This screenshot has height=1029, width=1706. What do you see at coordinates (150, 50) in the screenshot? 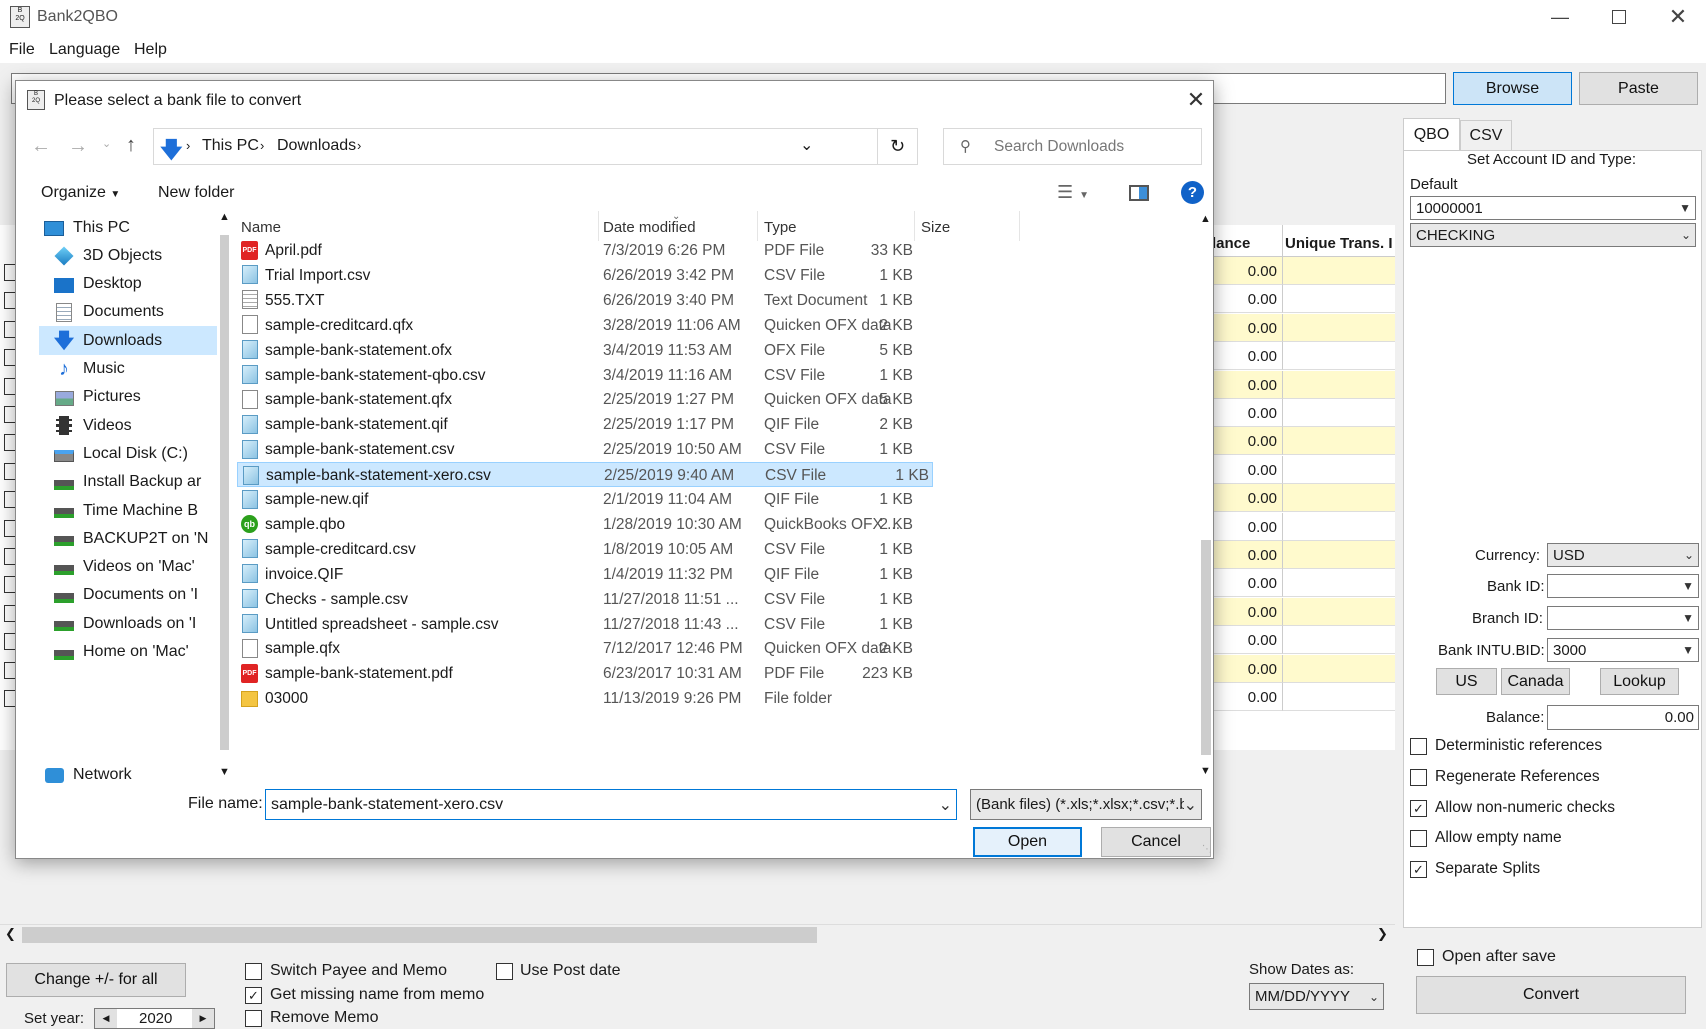
I see `menu-help: Help` at bounding box center [150, 50].